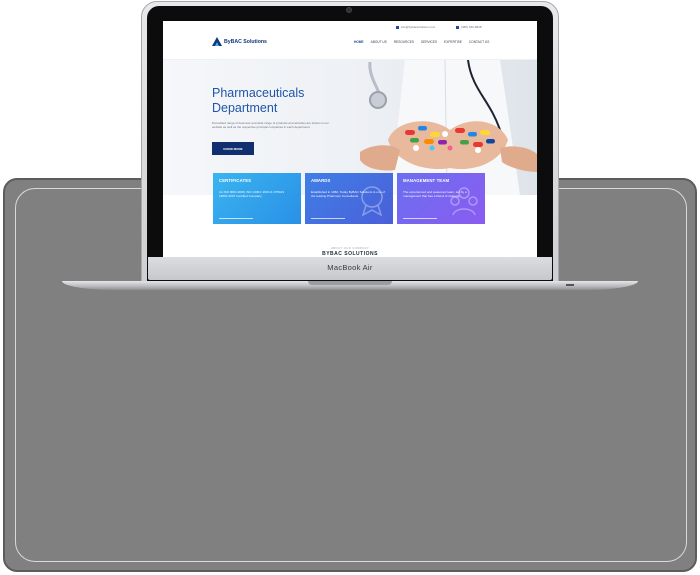 Image resolution: width=700 pixels, height=575 pixels. I want to click on hero-title-line2: Department, so click(245, 107).